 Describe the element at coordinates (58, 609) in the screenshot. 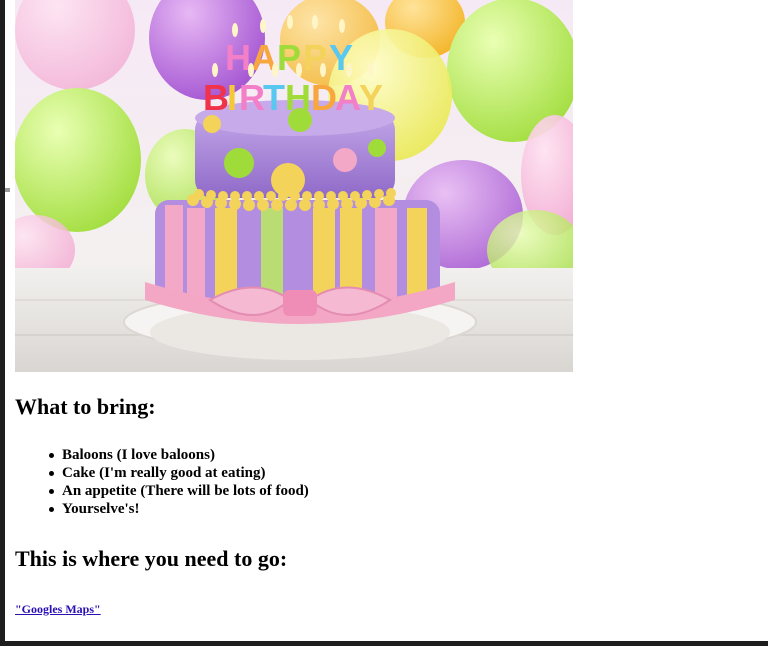

I see `google-maps-link: "Googles Maps"` at that location.